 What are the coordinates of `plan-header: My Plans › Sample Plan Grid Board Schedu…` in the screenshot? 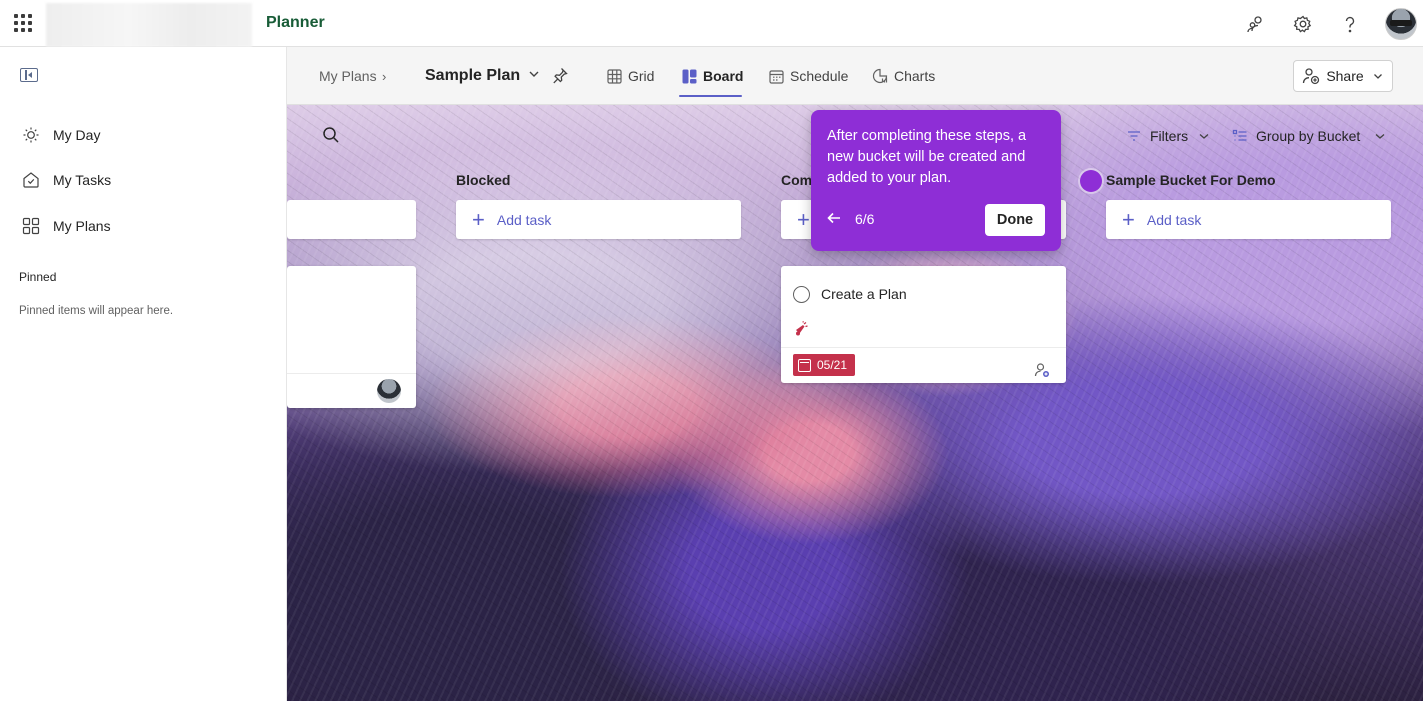 It's located at (855, 76).